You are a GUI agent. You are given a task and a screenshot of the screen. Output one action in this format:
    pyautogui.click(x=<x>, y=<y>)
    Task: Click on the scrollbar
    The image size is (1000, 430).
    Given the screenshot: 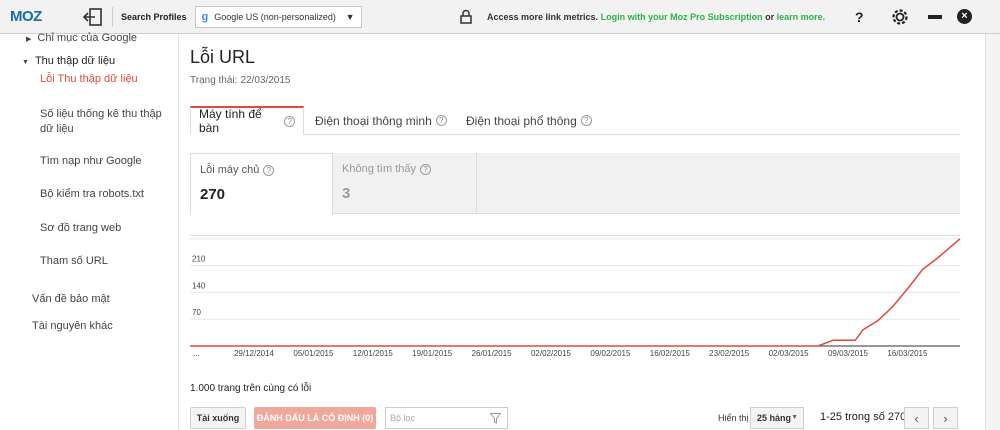 What is the action you would take?
    pyautogui.click(x=992, y=232)
    